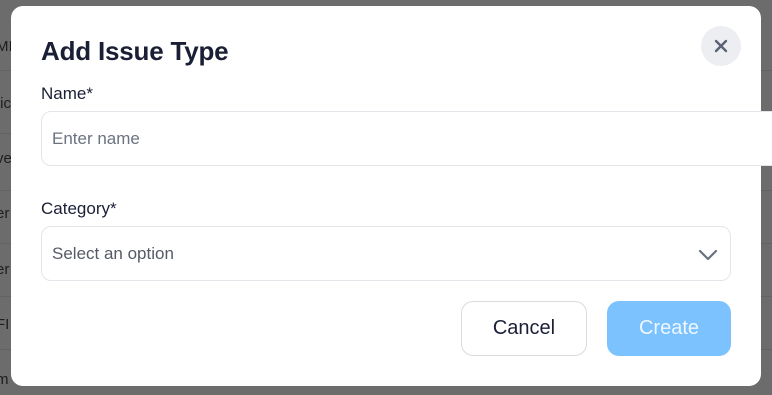  What do you see at coordinates (524, 328) in the screenshot?
I see `cancel-button: Cancel` at bounding box center [524, 328].